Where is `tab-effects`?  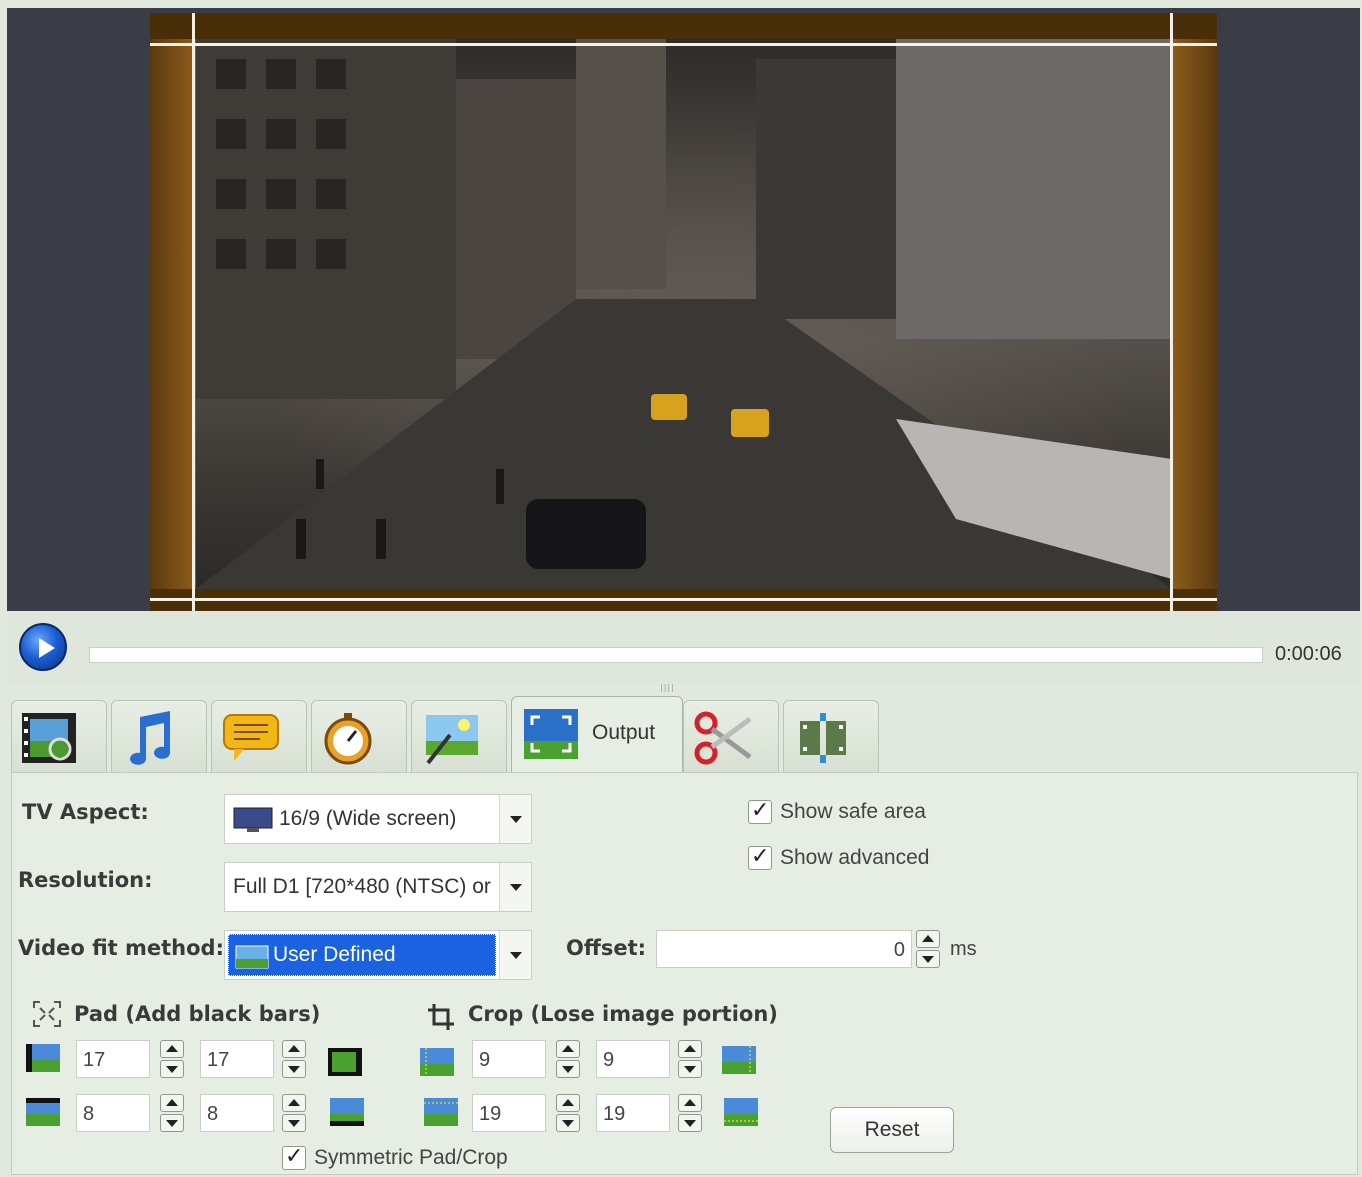 tab-effects is located at coordinates (459, 736).